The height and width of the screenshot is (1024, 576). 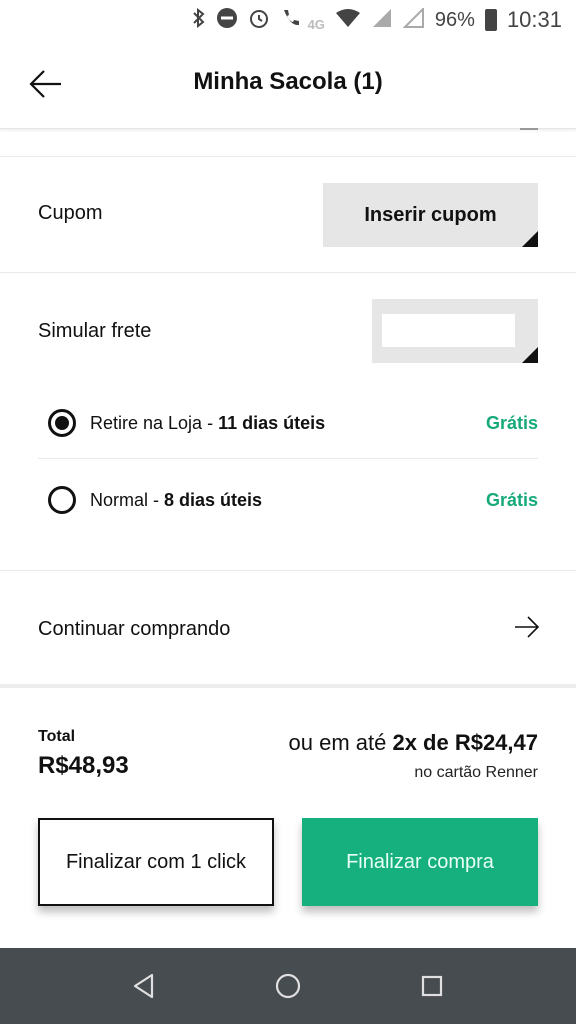 What do you see at coordinates (95, 331) in the screenshot?
I see `shipping-label: Simular frete` at bounding box center [95, 331].